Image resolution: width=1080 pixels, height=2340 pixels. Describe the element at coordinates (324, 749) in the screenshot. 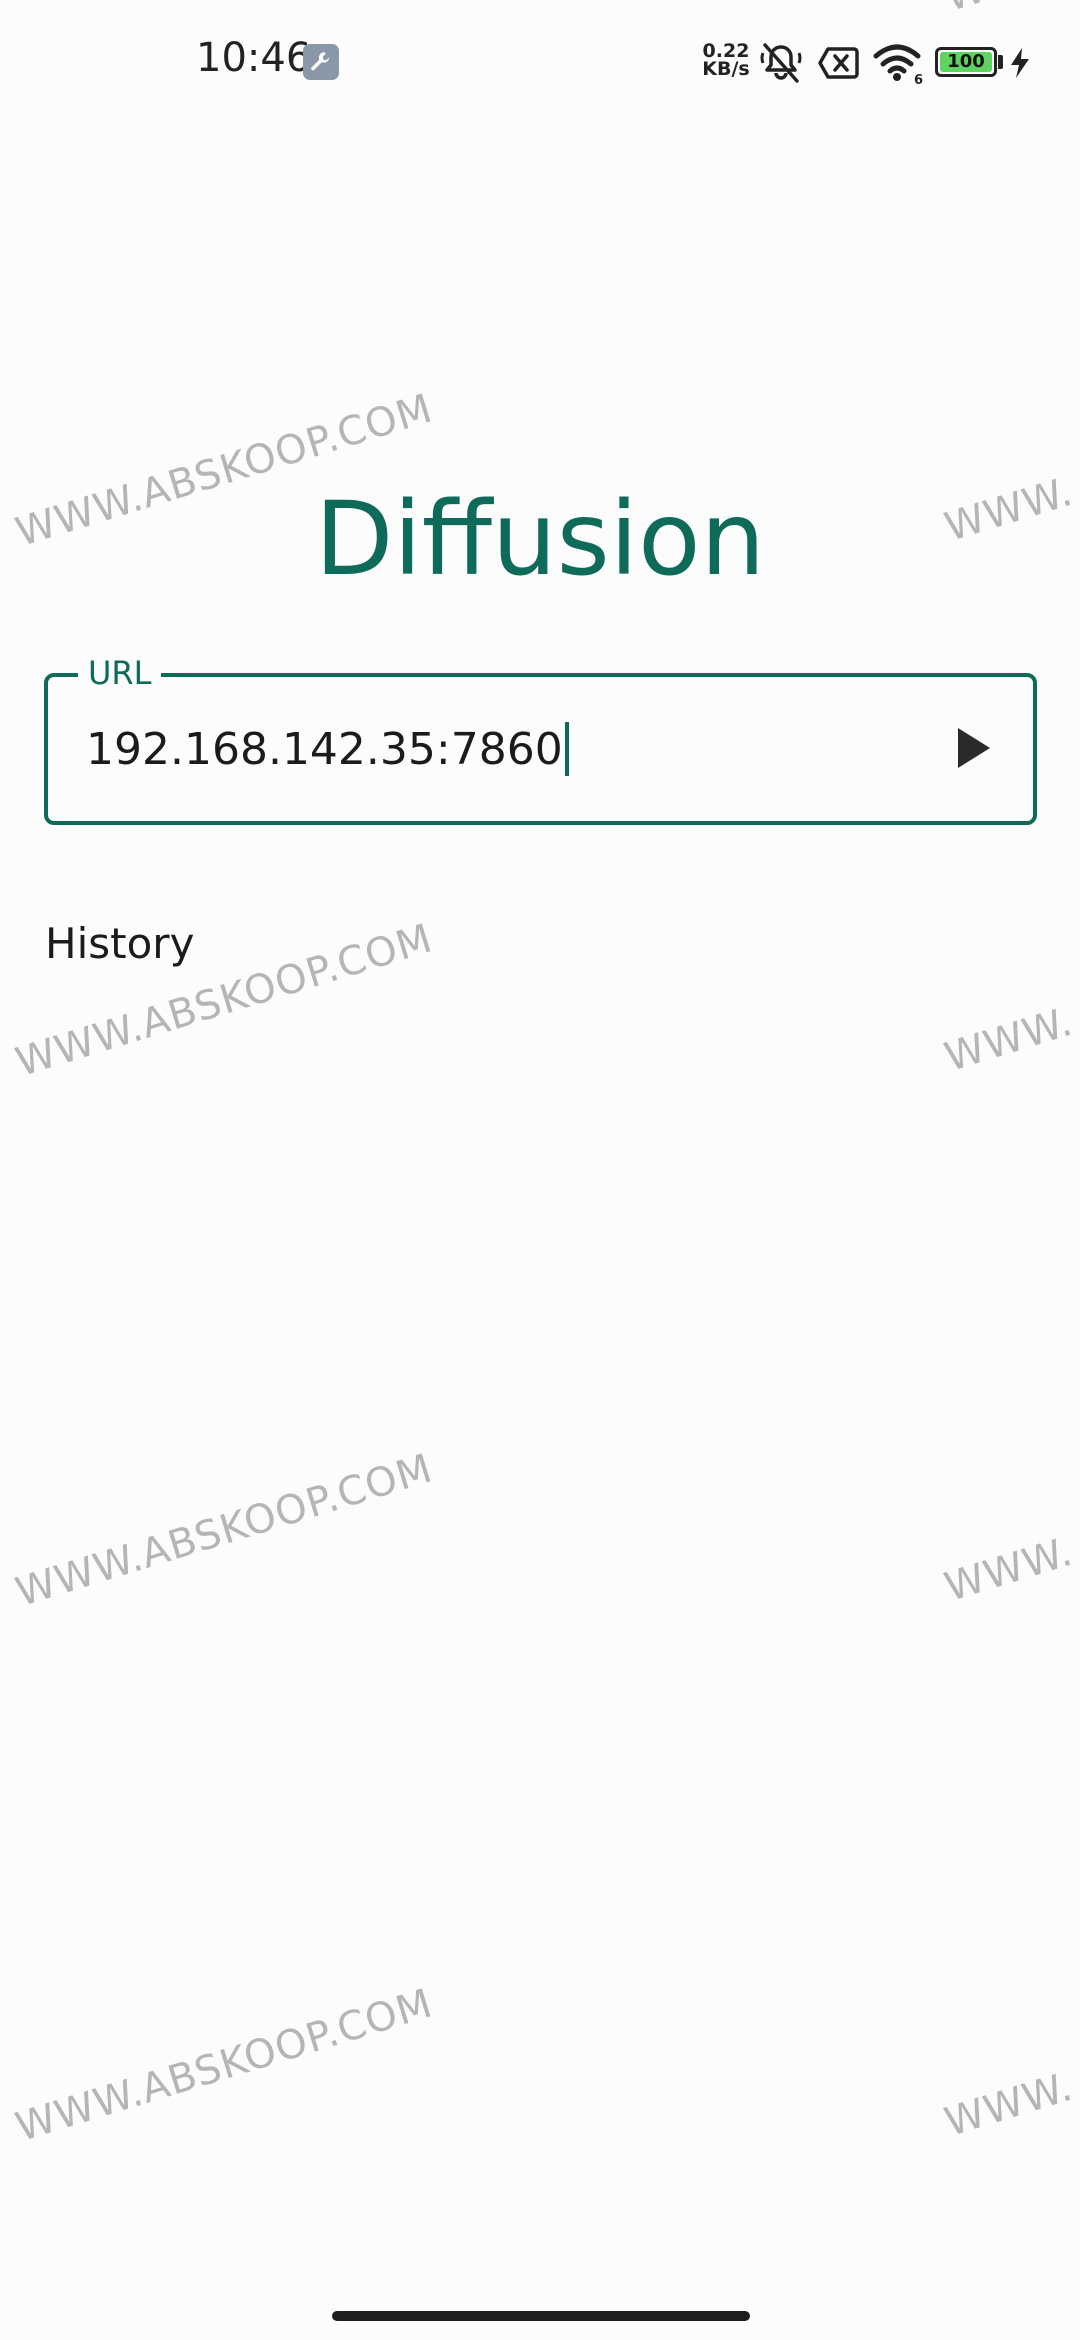

I see `url-input-value: 192.168.142.35:7860` at that location.